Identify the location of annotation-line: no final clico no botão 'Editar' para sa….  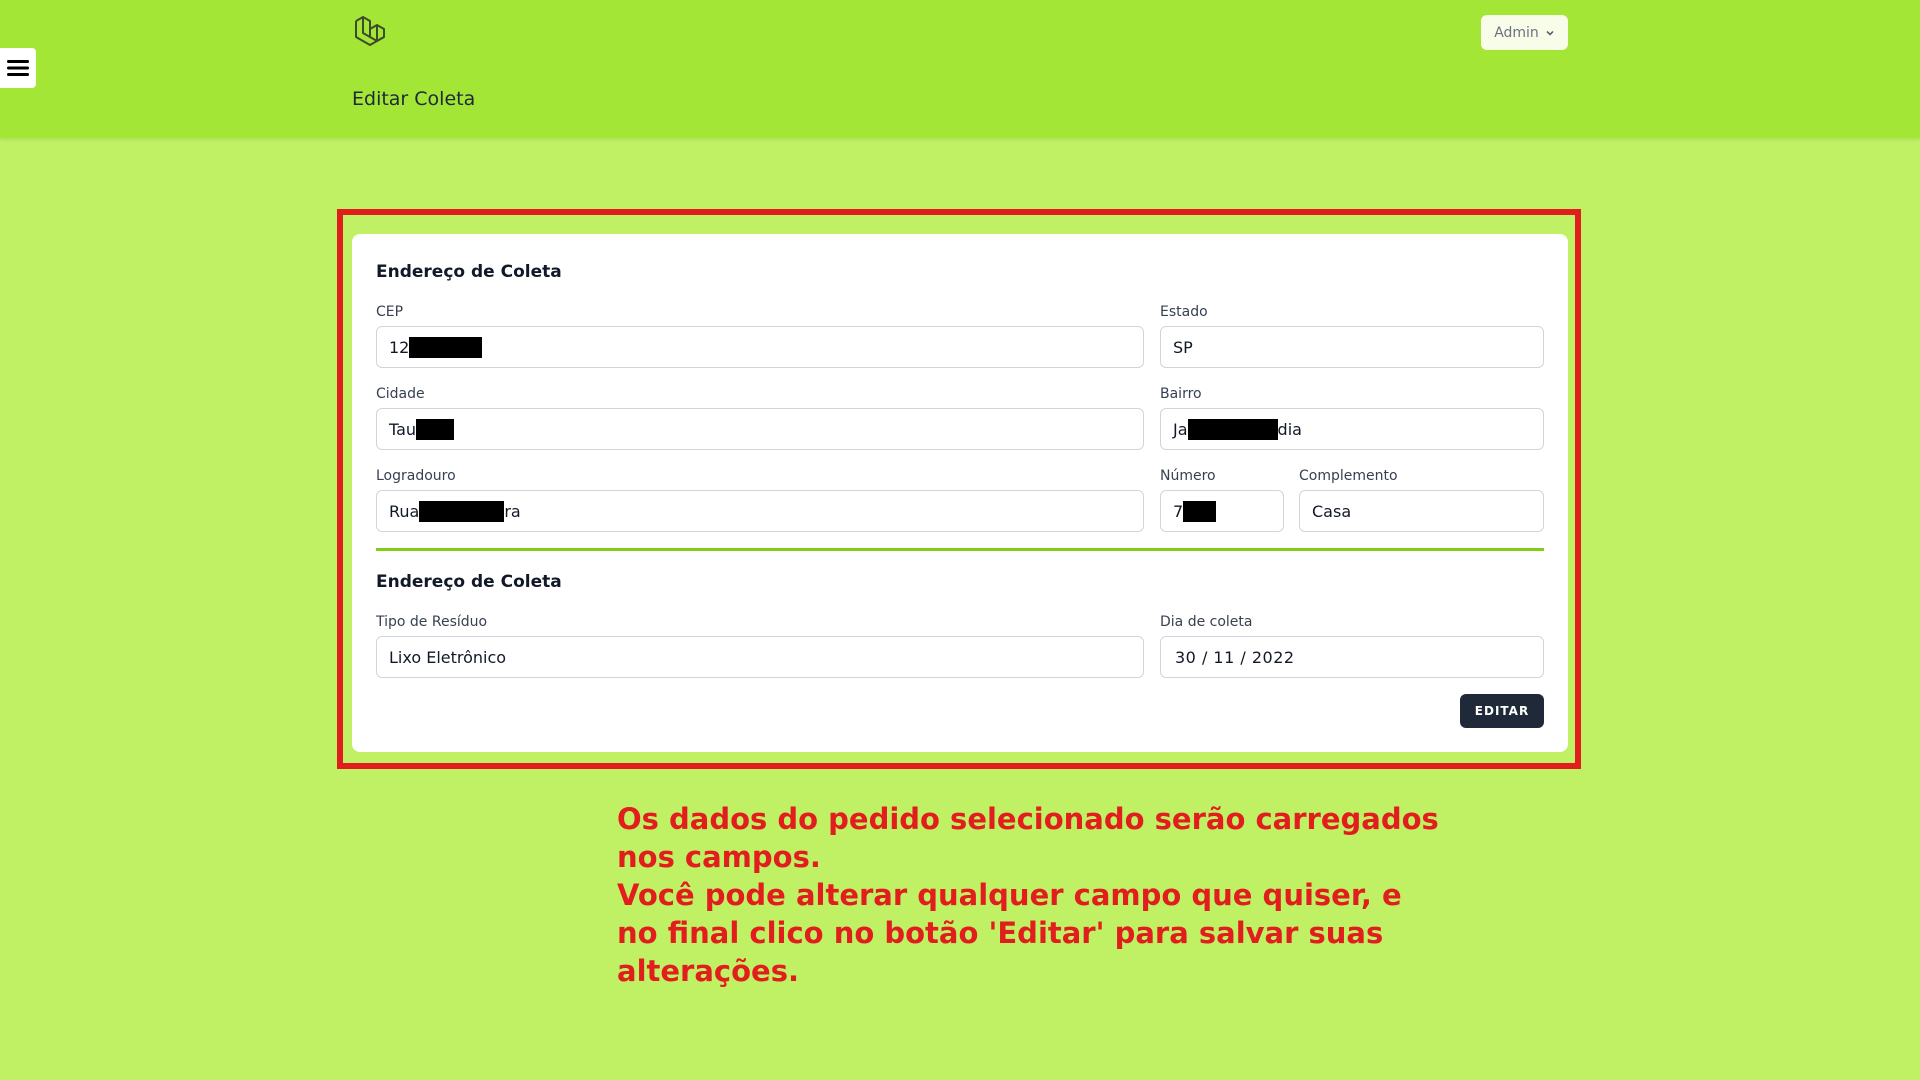
(1000, 933).